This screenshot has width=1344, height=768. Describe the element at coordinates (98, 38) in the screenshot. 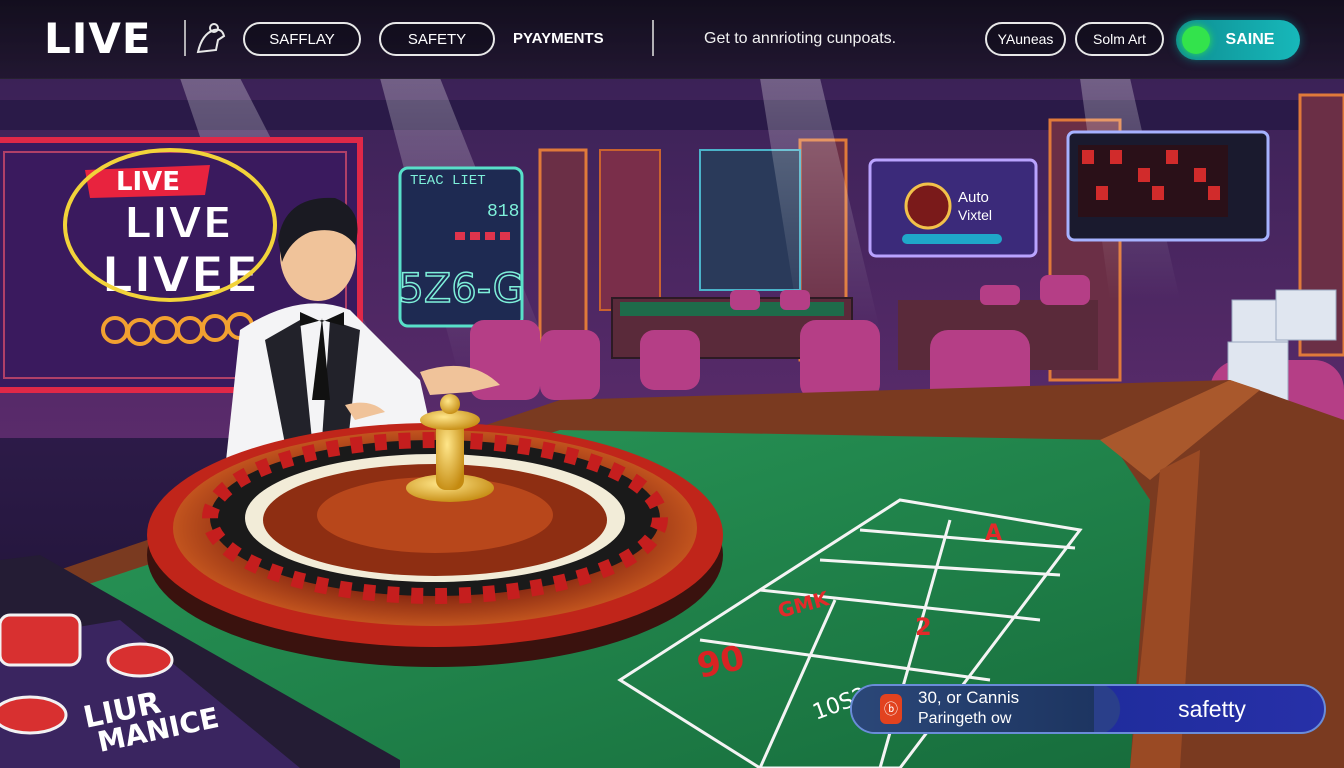

I see `live-logo: LIVE` at that location.